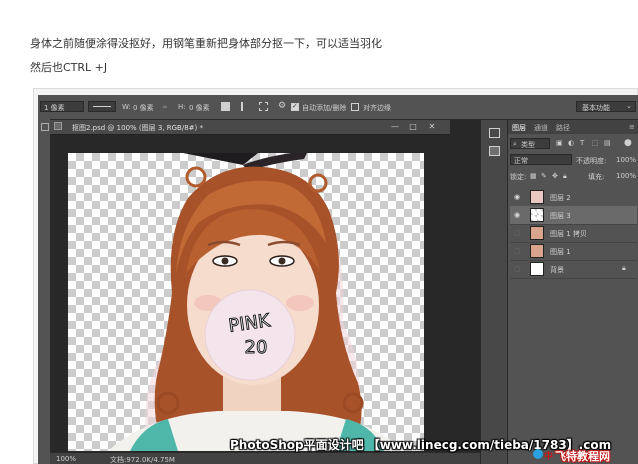 The image size is (638, 464). I want to click on tab-channels: 通道, so click(541, 128).